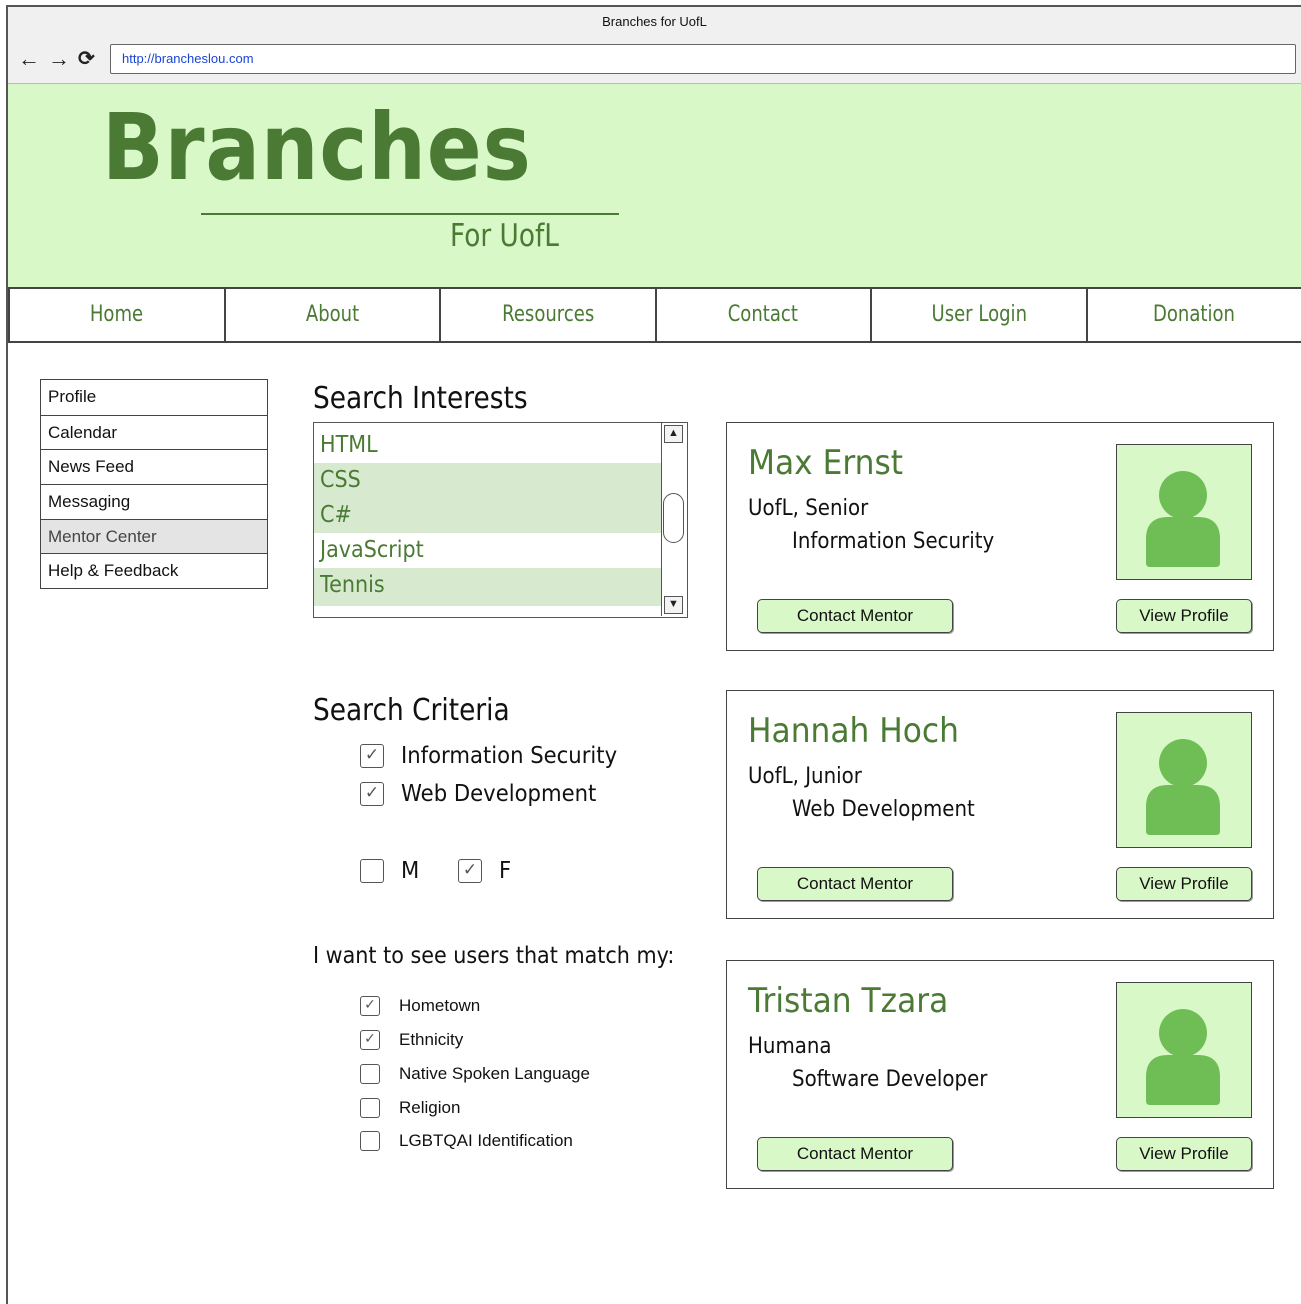 The width and height of the screenshot is (1301, 1304). Describe the element at coordinates (494, 956) in the screenshot. I see `match-heading: I want to see users that match my:` at that location.